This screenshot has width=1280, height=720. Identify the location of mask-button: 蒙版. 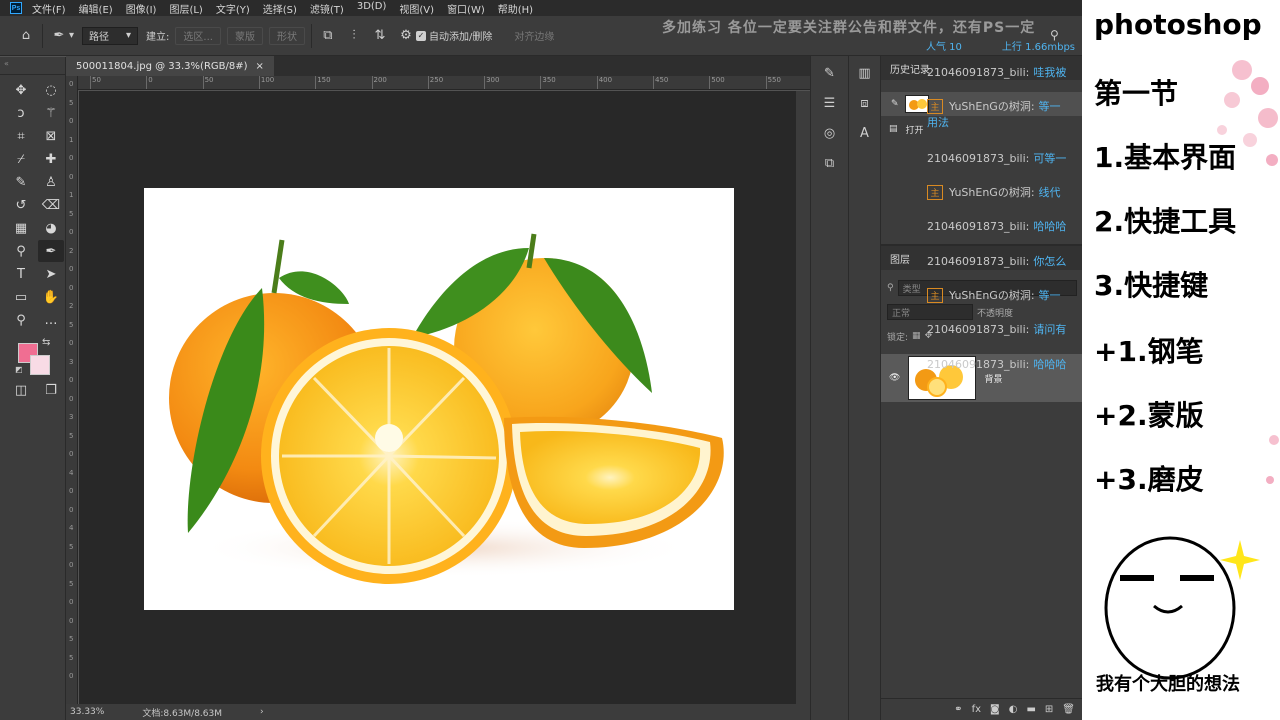
(244, 35).